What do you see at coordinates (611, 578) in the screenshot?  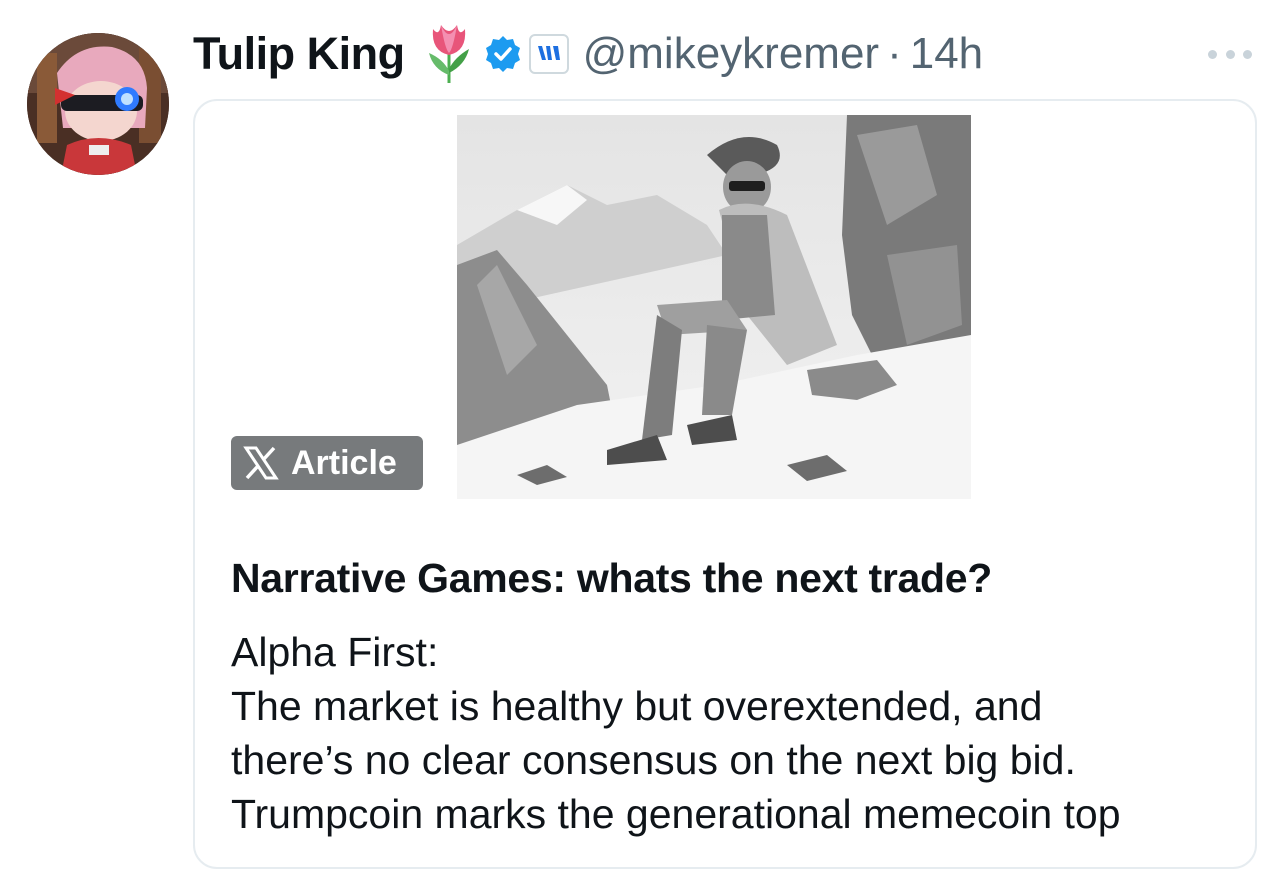 I see `article-title: Narrative Games: whats the next trade?` at bounding box center [611, 578].